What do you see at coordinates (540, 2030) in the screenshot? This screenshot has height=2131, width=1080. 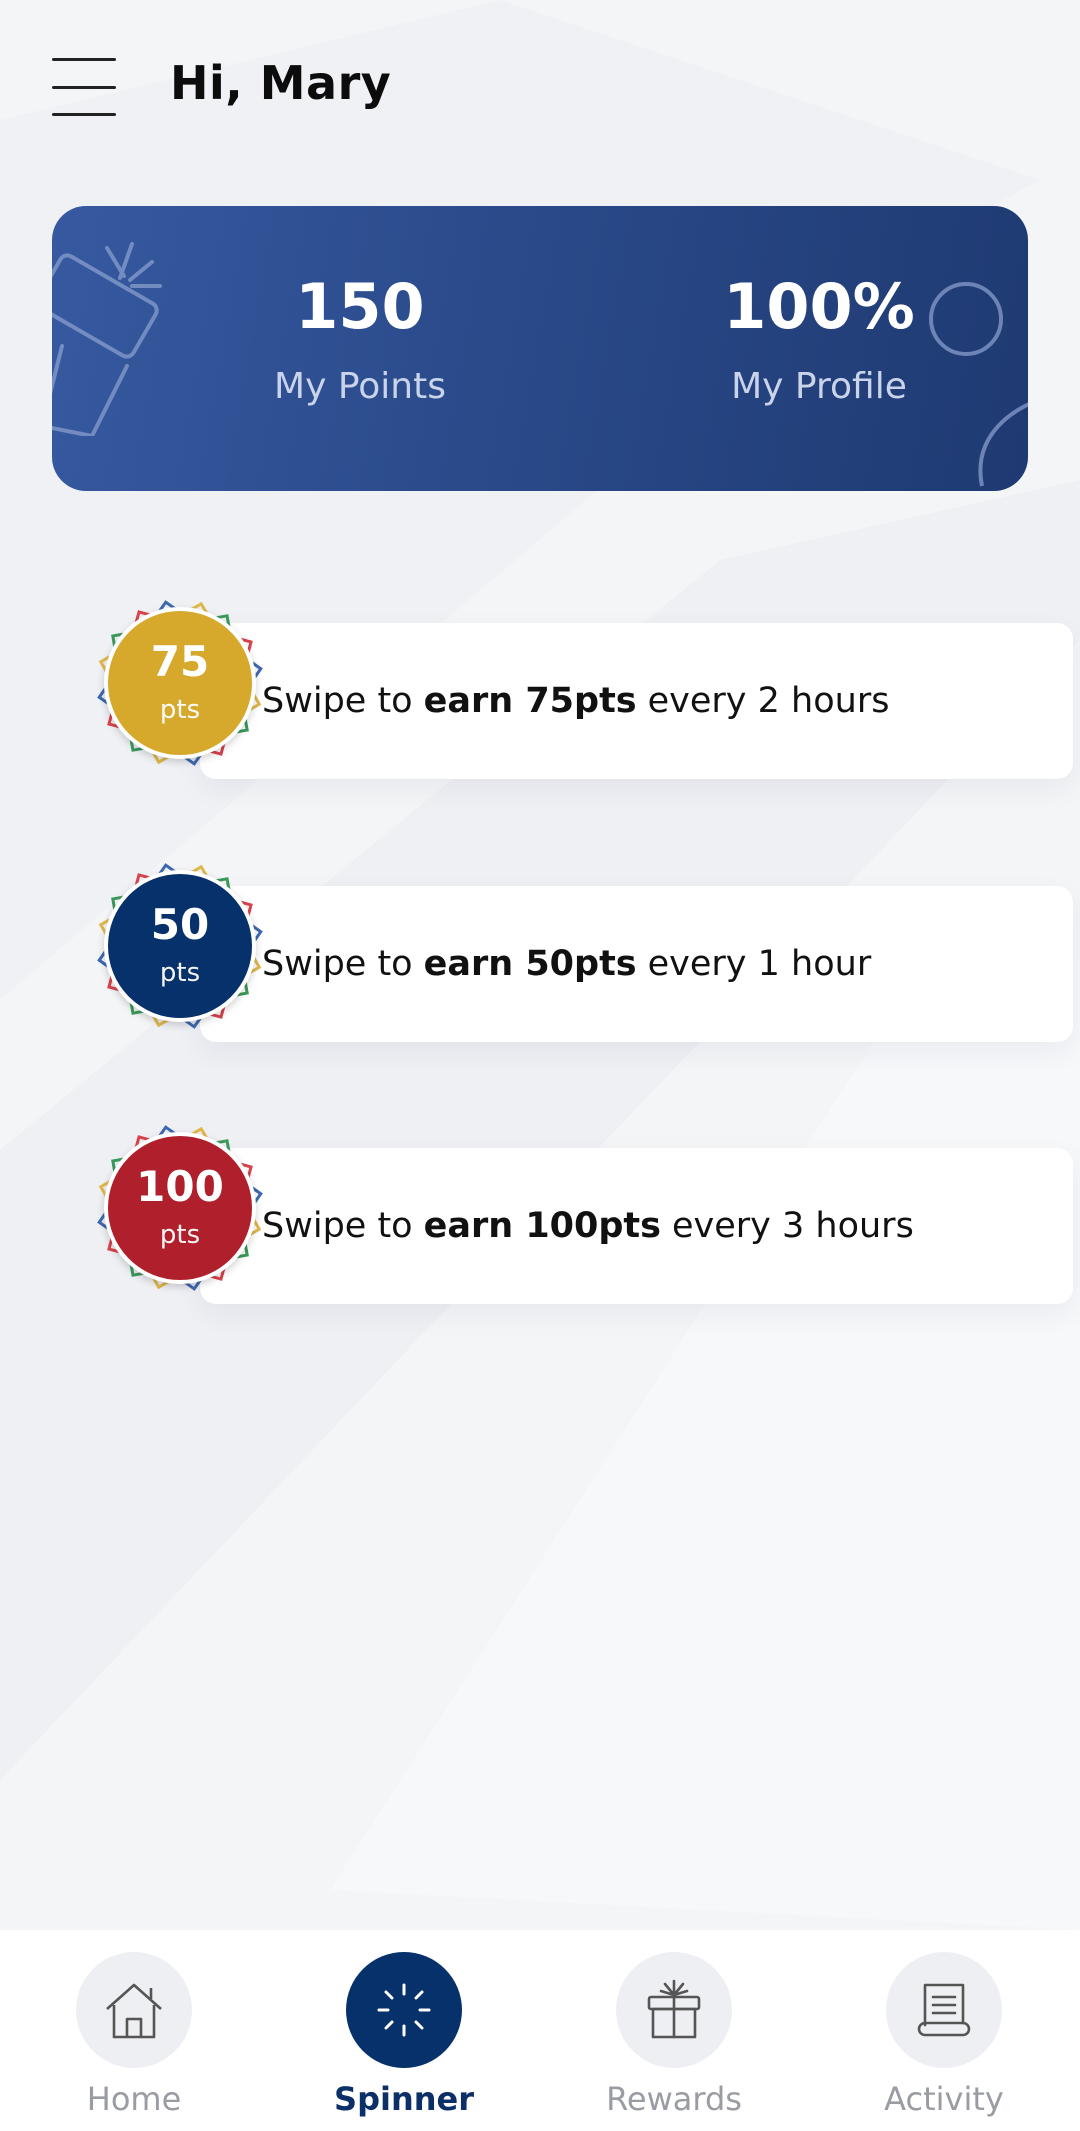 I see `bottom-navigation: Home Spinner Rewards Activity` at bounding box center [540, 2030].